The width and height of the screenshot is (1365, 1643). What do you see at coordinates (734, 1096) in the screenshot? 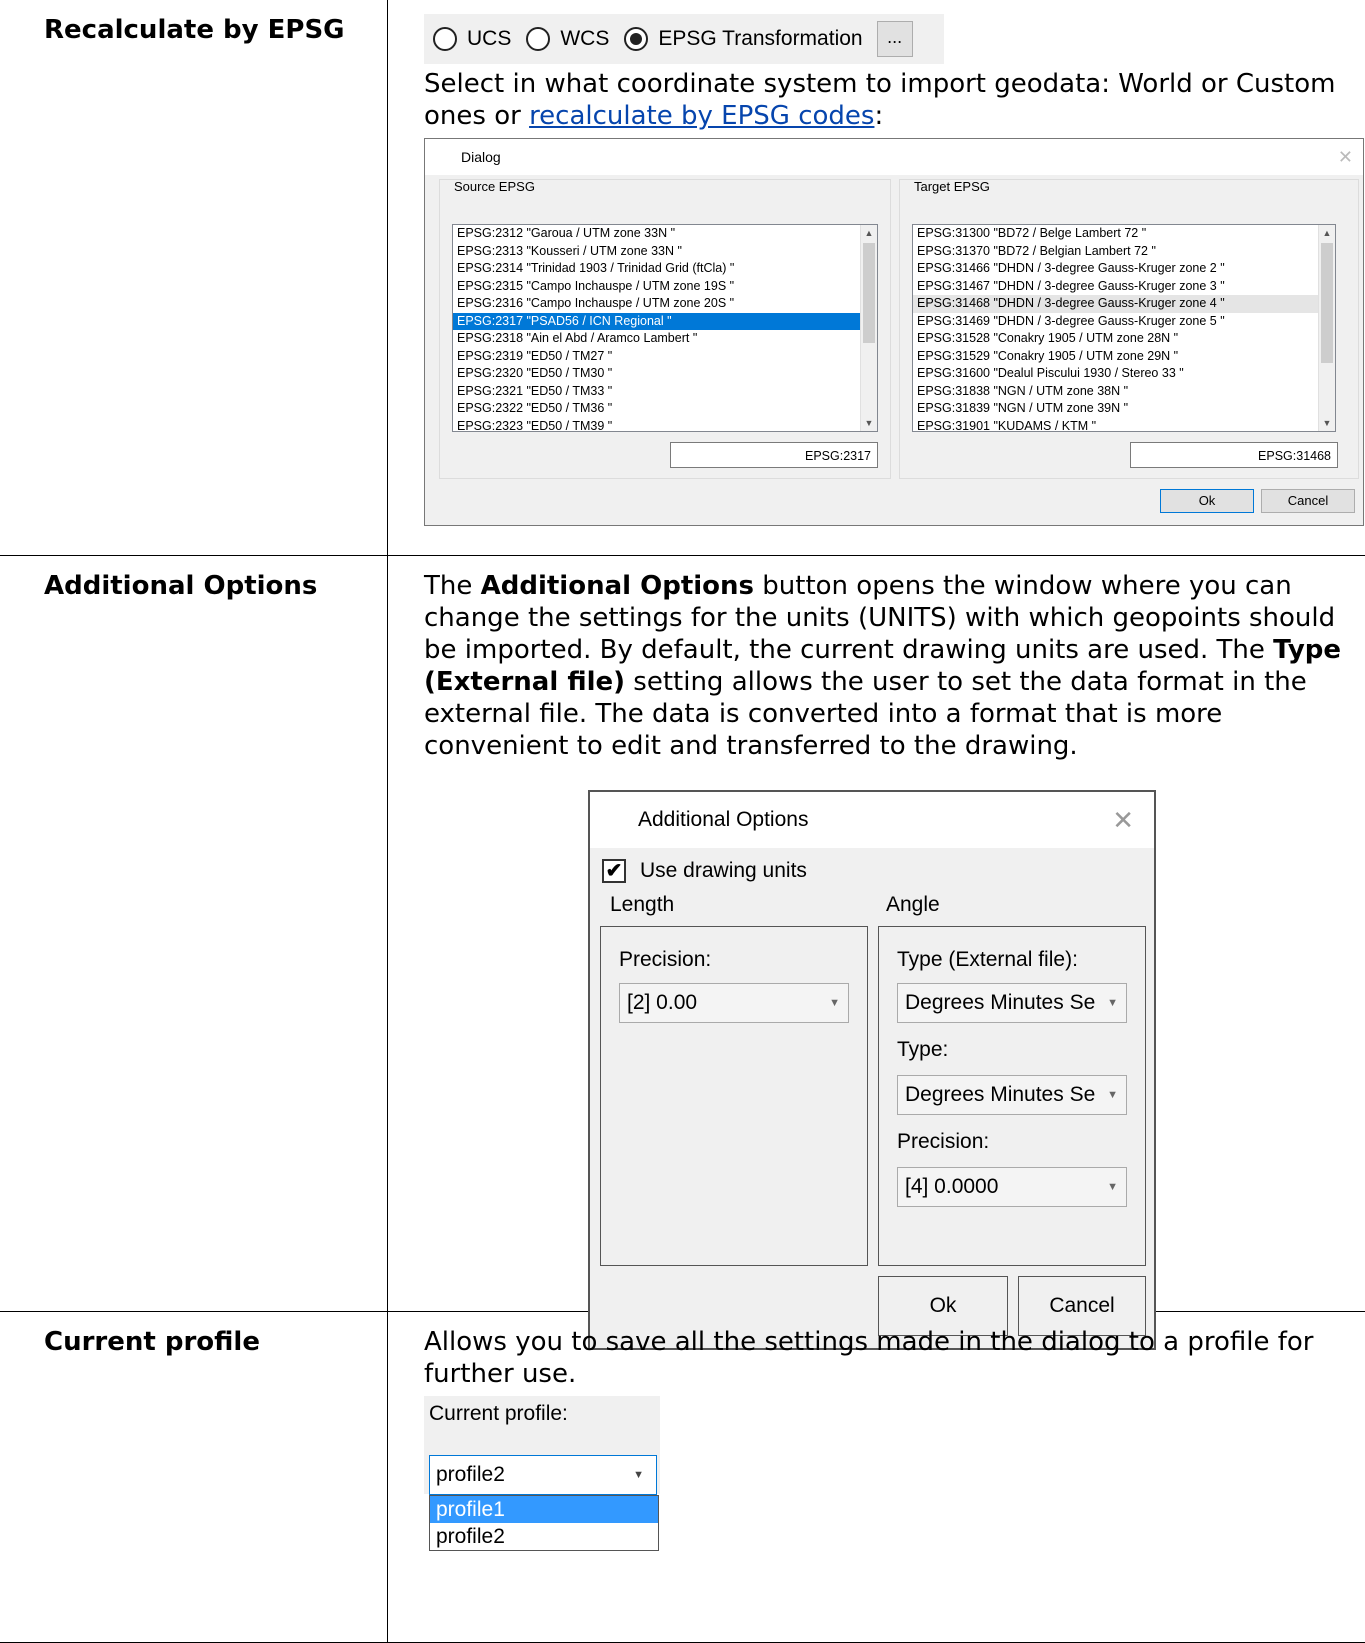
I see `length-group: Precision: [2] 0.00▼` at bounding box center [734, 1096].